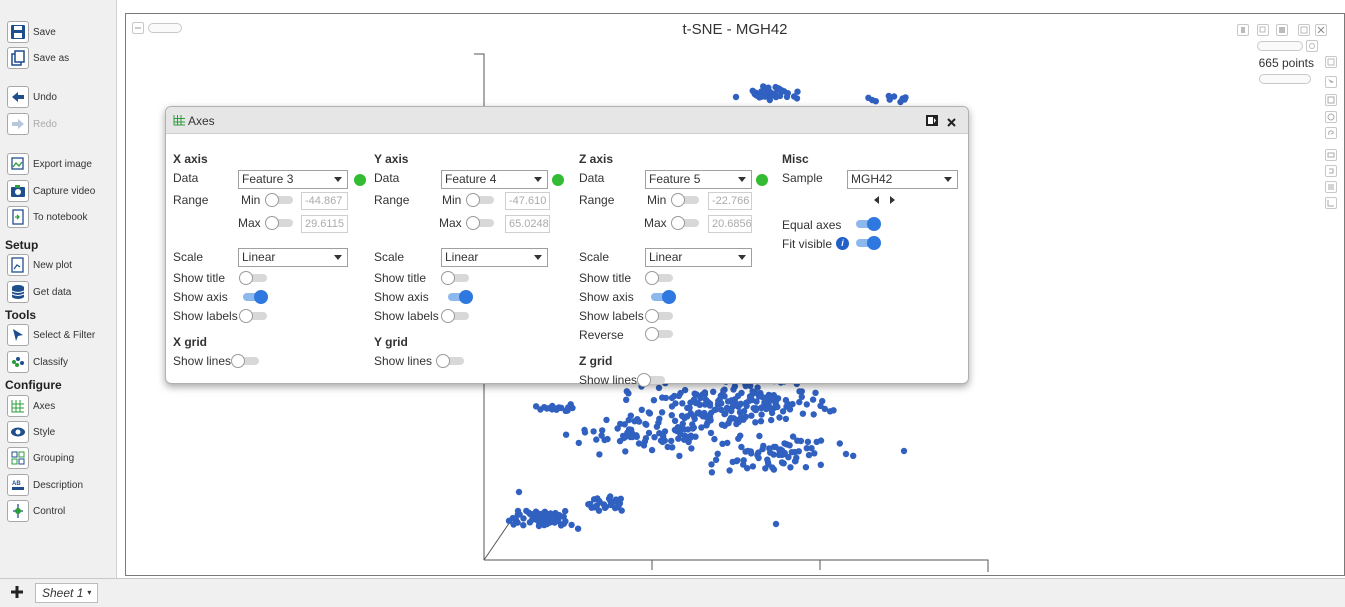  What do you see at coordinates (1331, 62) in the screenshot?
I see `info-panel-icon` at bounding box center [1331, 62].